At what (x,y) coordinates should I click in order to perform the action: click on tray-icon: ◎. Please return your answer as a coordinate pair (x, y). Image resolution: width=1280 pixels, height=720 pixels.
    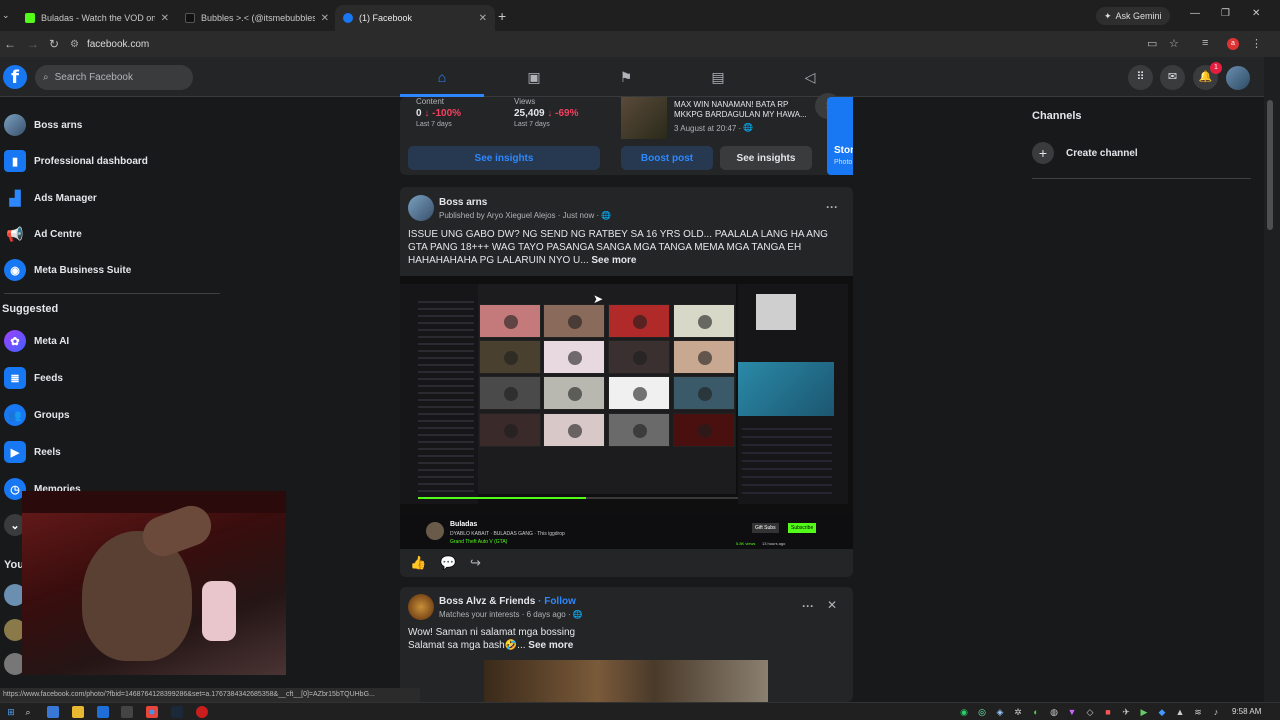
    Looking at the image, I should click on (982, 712).